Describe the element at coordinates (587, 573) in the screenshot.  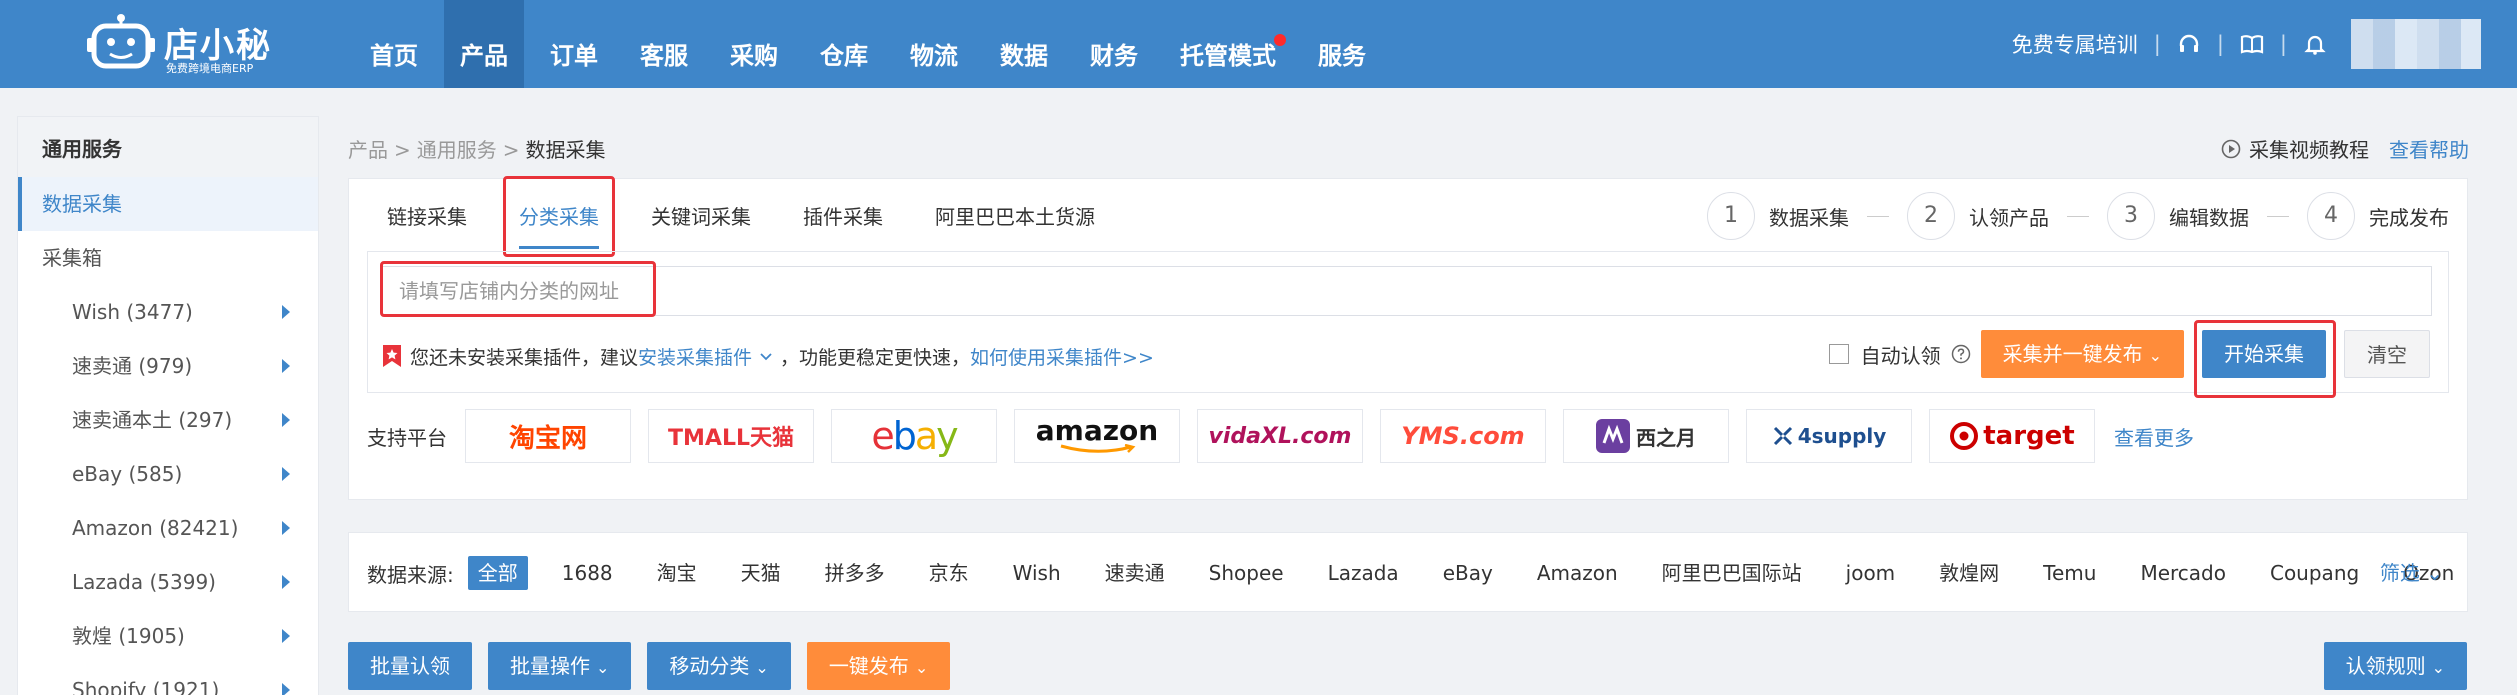
I see `source-chip-1688: 1688` at that location.